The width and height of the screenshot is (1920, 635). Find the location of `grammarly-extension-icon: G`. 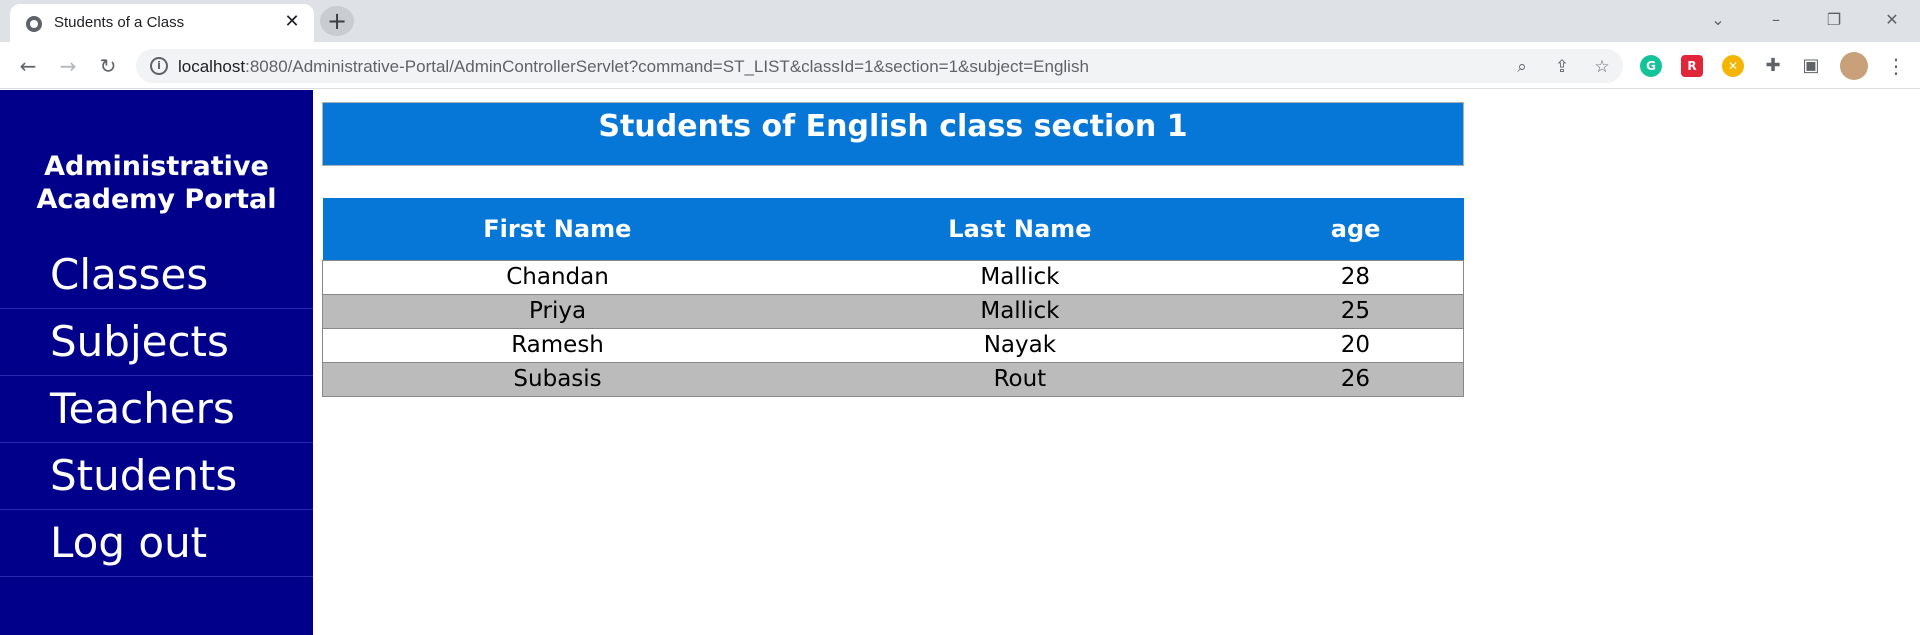

grammarly-extension-icon: G is located at coordinates (1651, 66).